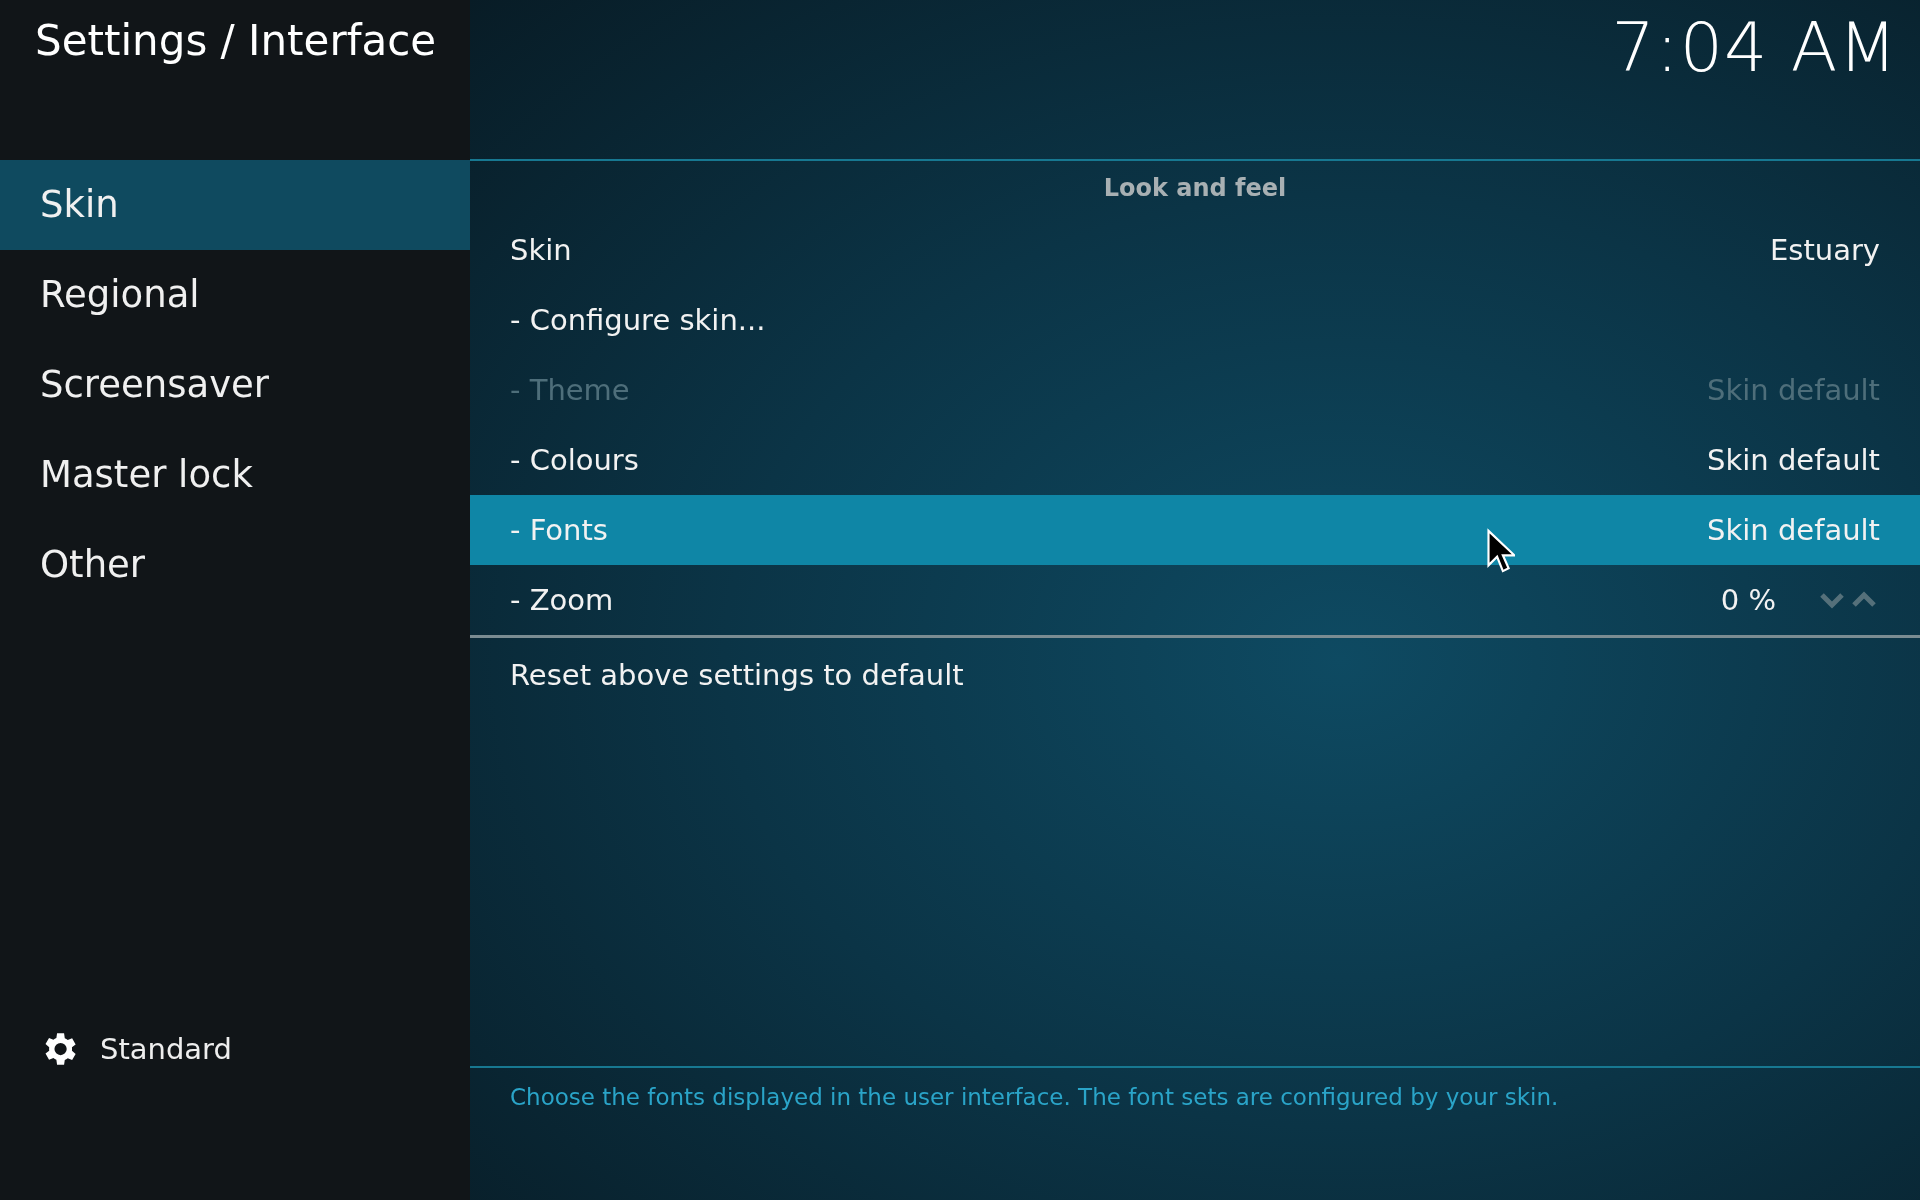 The width and height of the screenshot is (1920, 1200). I want to click on sidebar-item: Screensaver, so click(235, 385).